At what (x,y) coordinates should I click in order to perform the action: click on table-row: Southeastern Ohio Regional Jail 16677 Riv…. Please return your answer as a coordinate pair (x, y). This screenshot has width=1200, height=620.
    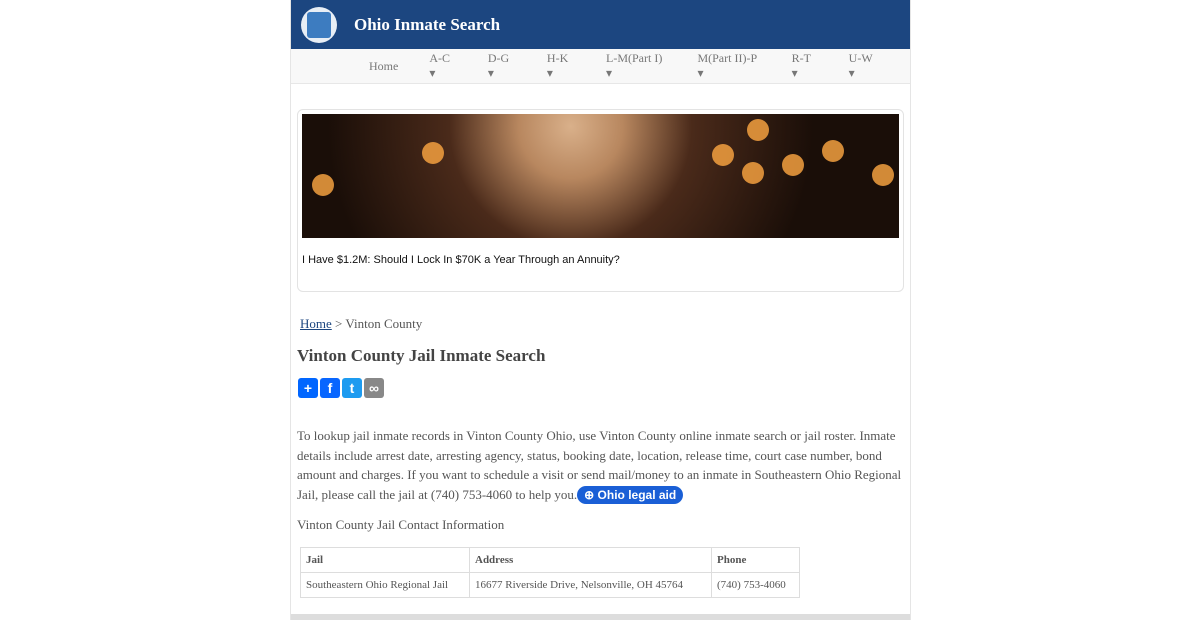
    Looking at the image, I should click on (550, 584).